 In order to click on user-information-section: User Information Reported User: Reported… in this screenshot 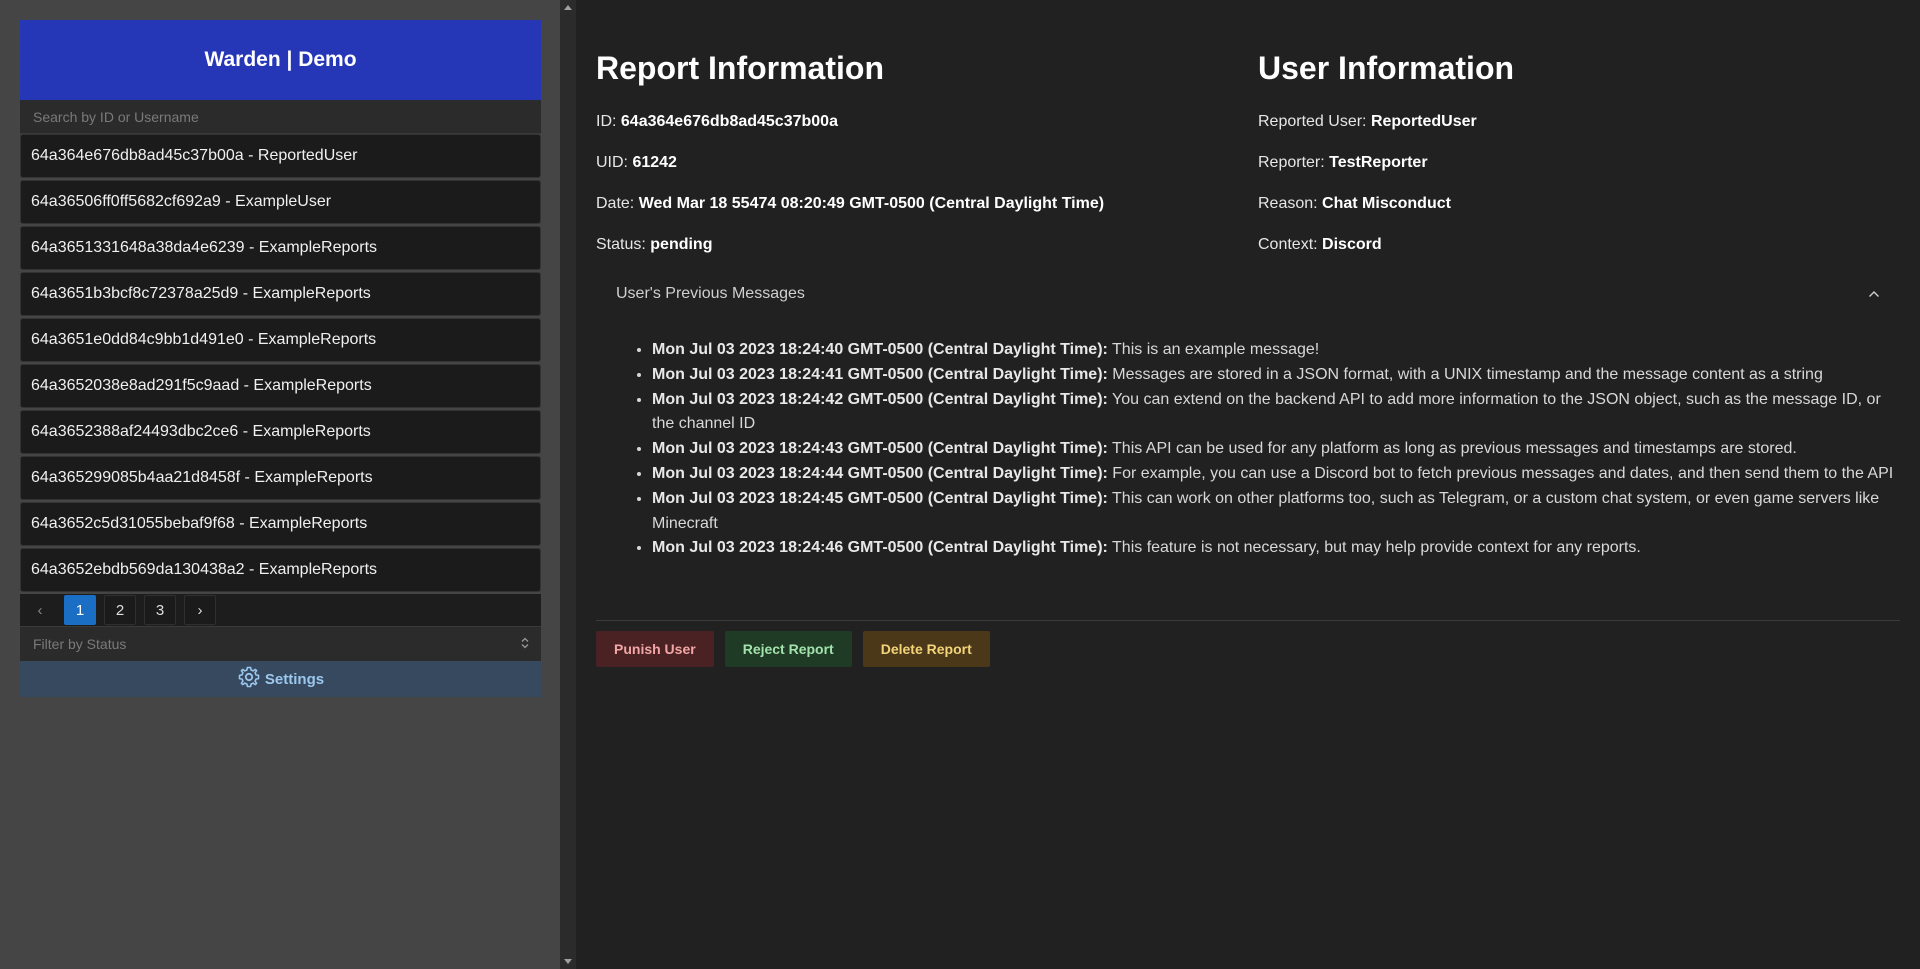, I will do `click(1386, 163)`.